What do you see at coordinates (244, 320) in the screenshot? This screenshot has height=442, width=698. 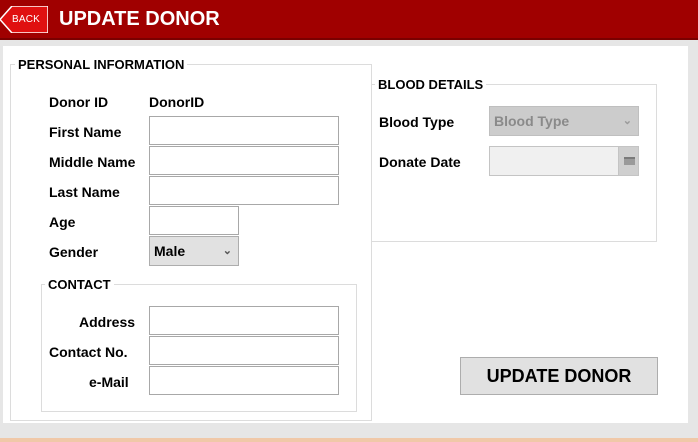 I see `address-field` at bounding box center [244, 320].